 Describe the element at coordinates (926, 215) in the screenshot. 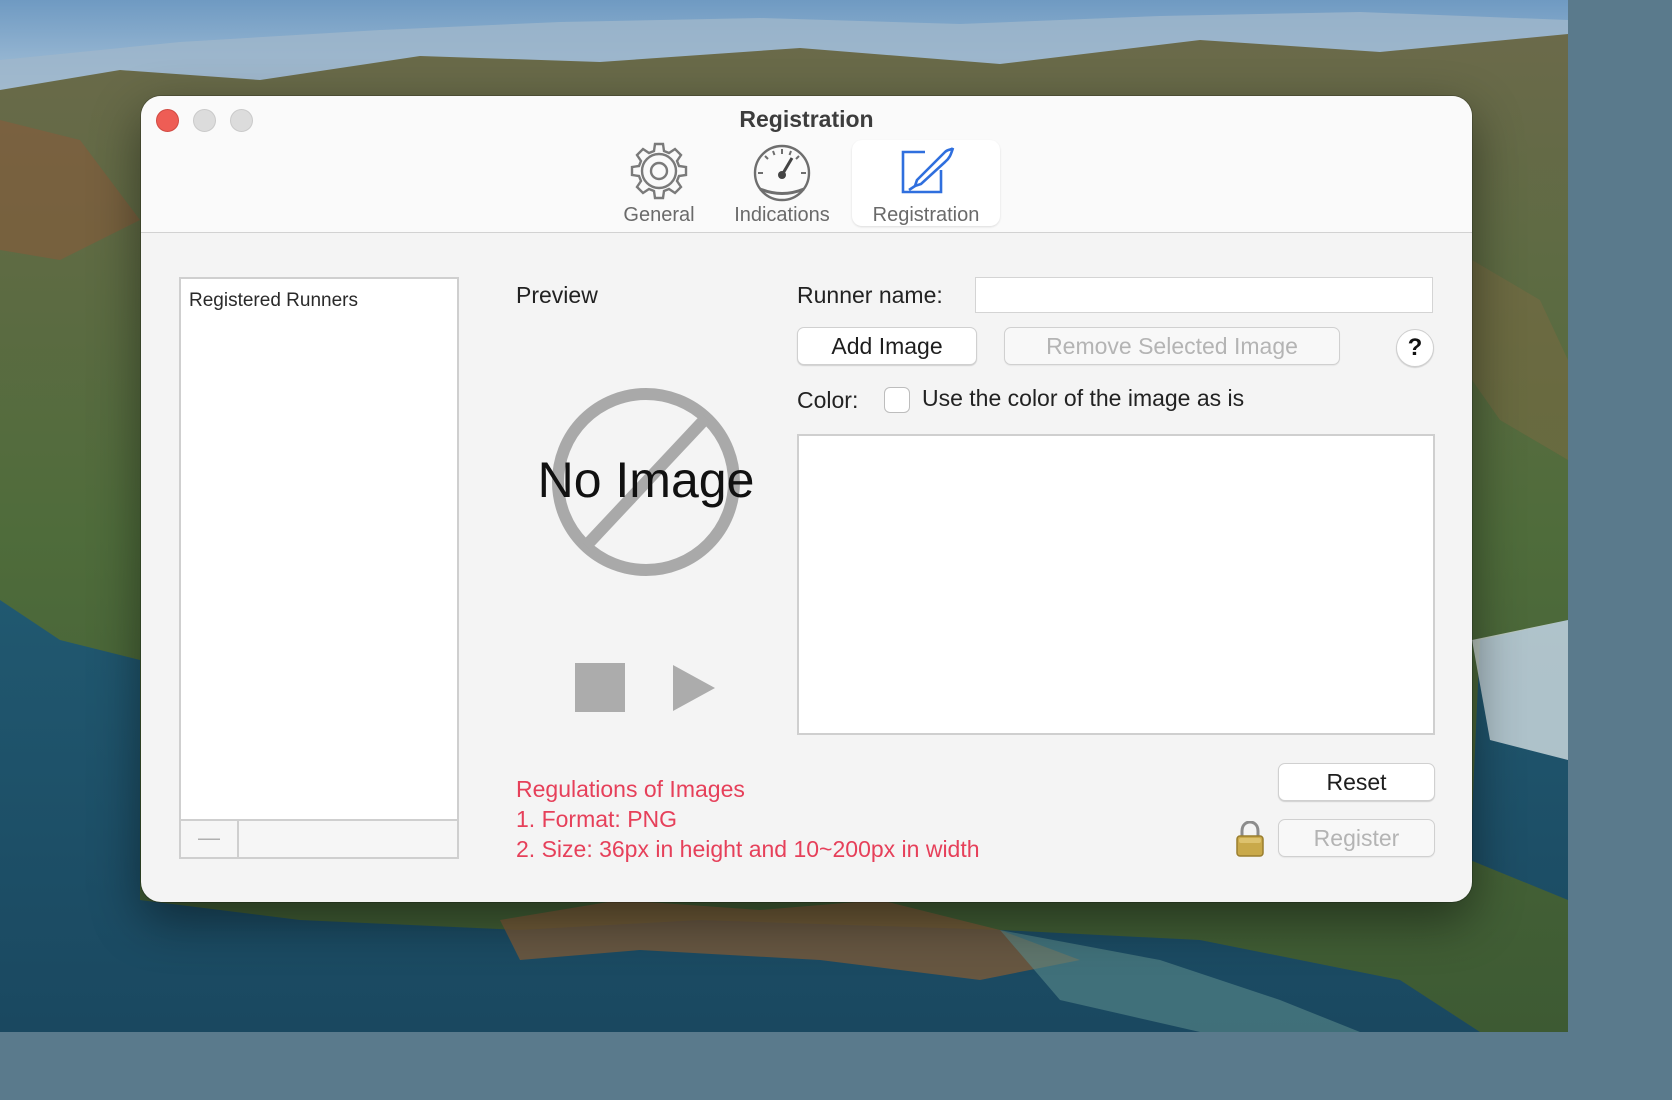

I see `tab-registration-label: Registration` at that location.